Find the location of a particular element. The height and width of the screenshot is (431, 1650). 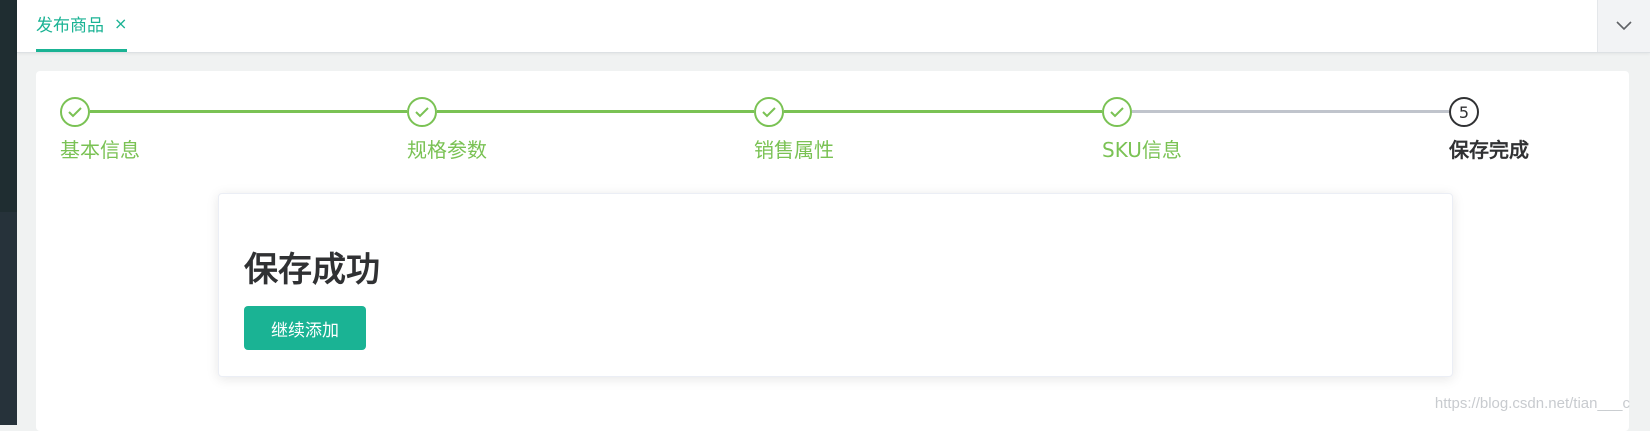

step-number-icon: 5 is located at coordinates (1464, 112).